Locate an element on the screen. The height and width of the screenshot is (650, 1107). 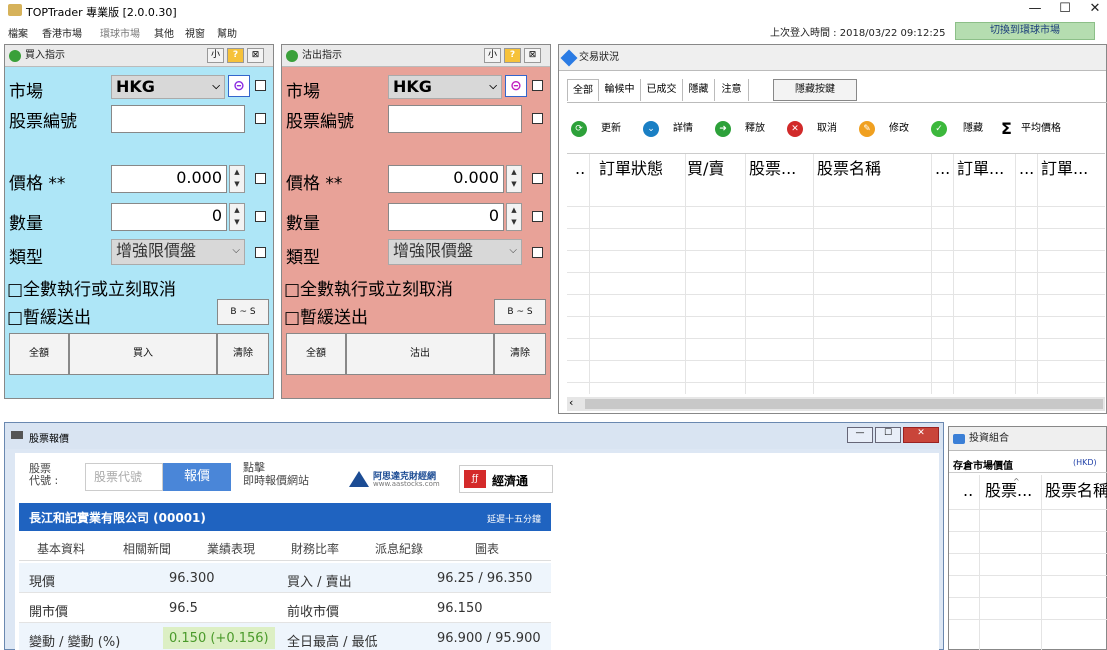
buy-fok-checkbox: □全數執行或立刻取消 is located at coordinates (91, 287).